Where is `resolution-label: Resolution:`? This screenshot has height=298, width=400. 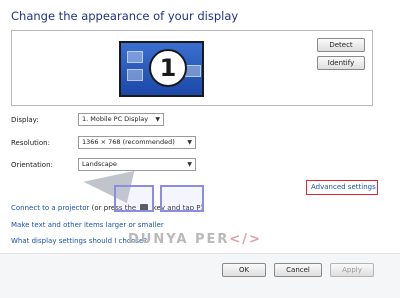 resolution-label: Resolution: is located at coordinates (30, 143).